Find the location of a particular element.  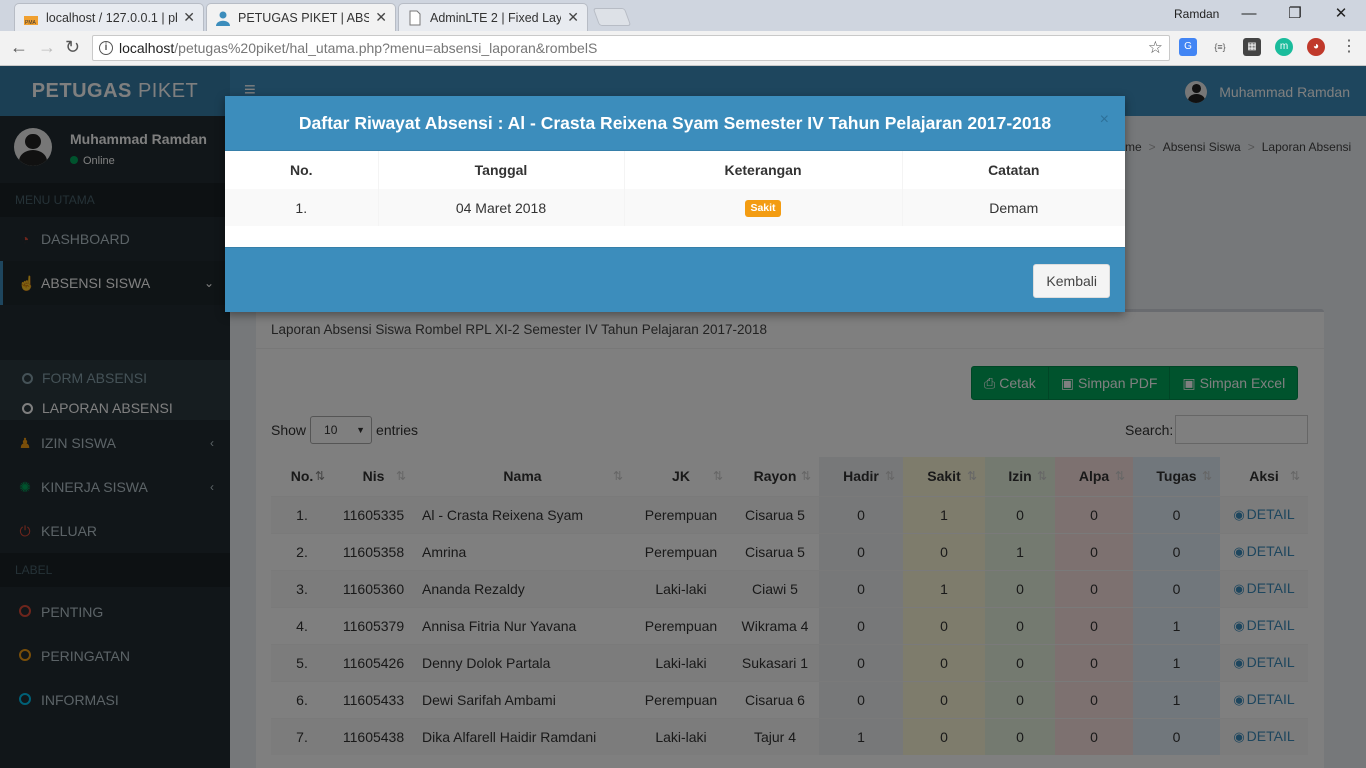

translate-icon: G is located at coordinates (1188, 47).